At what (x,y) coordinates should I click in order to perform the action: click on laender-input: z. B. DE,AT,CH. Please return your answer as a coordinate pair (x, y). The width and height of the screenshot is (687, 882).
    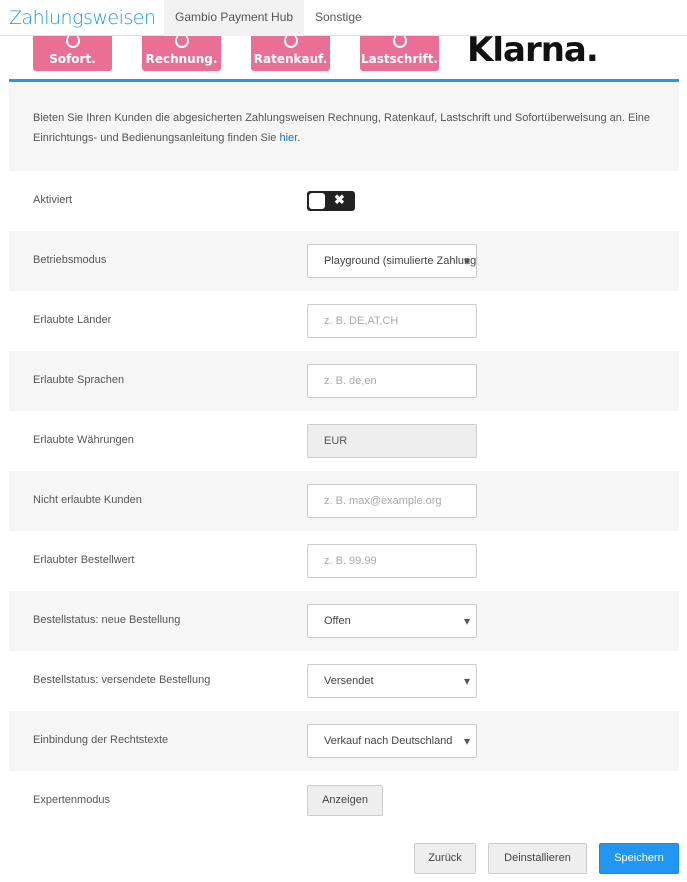
    Looking at the image, I should click on (392, 321).